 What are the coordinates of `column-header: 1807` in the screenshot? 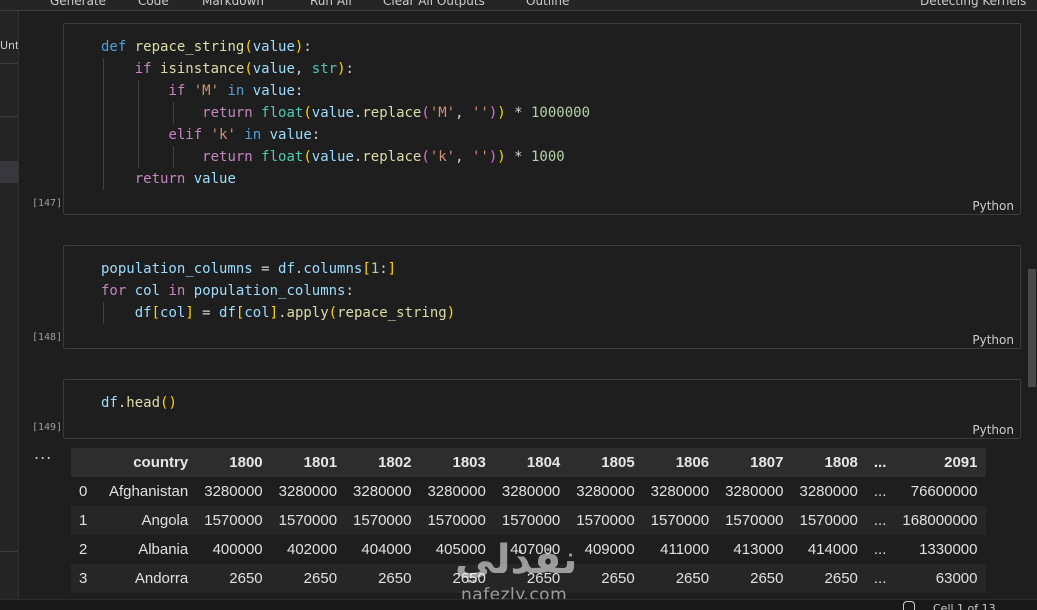 It's located at (767, 462).